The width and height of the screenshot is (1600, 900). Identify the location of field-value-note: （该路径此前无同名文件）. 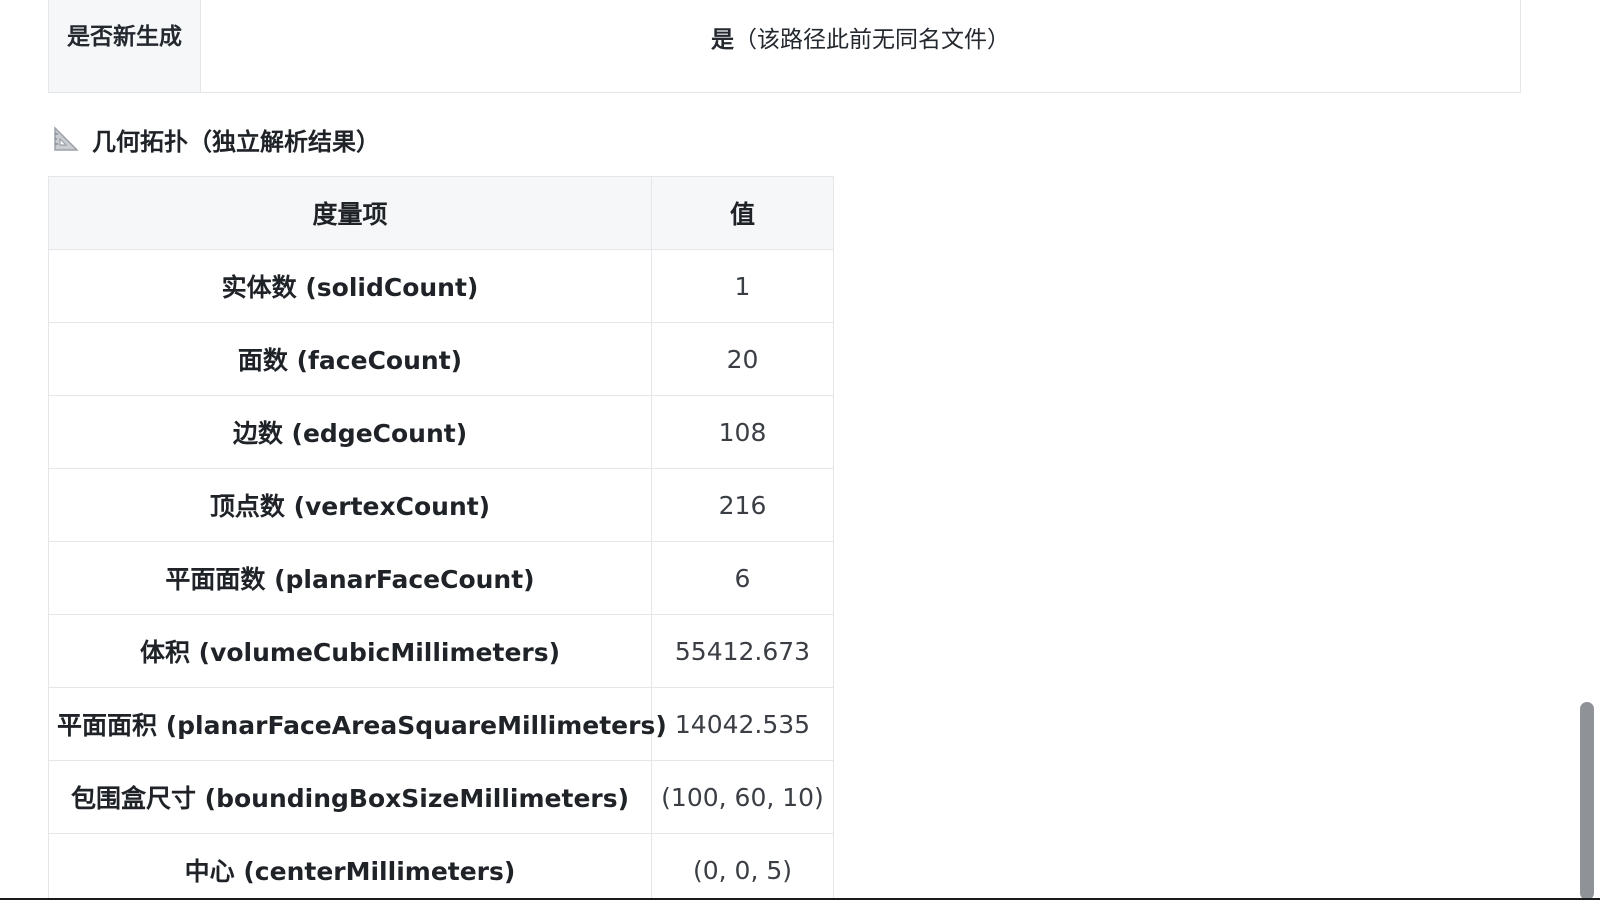
(872, 39).